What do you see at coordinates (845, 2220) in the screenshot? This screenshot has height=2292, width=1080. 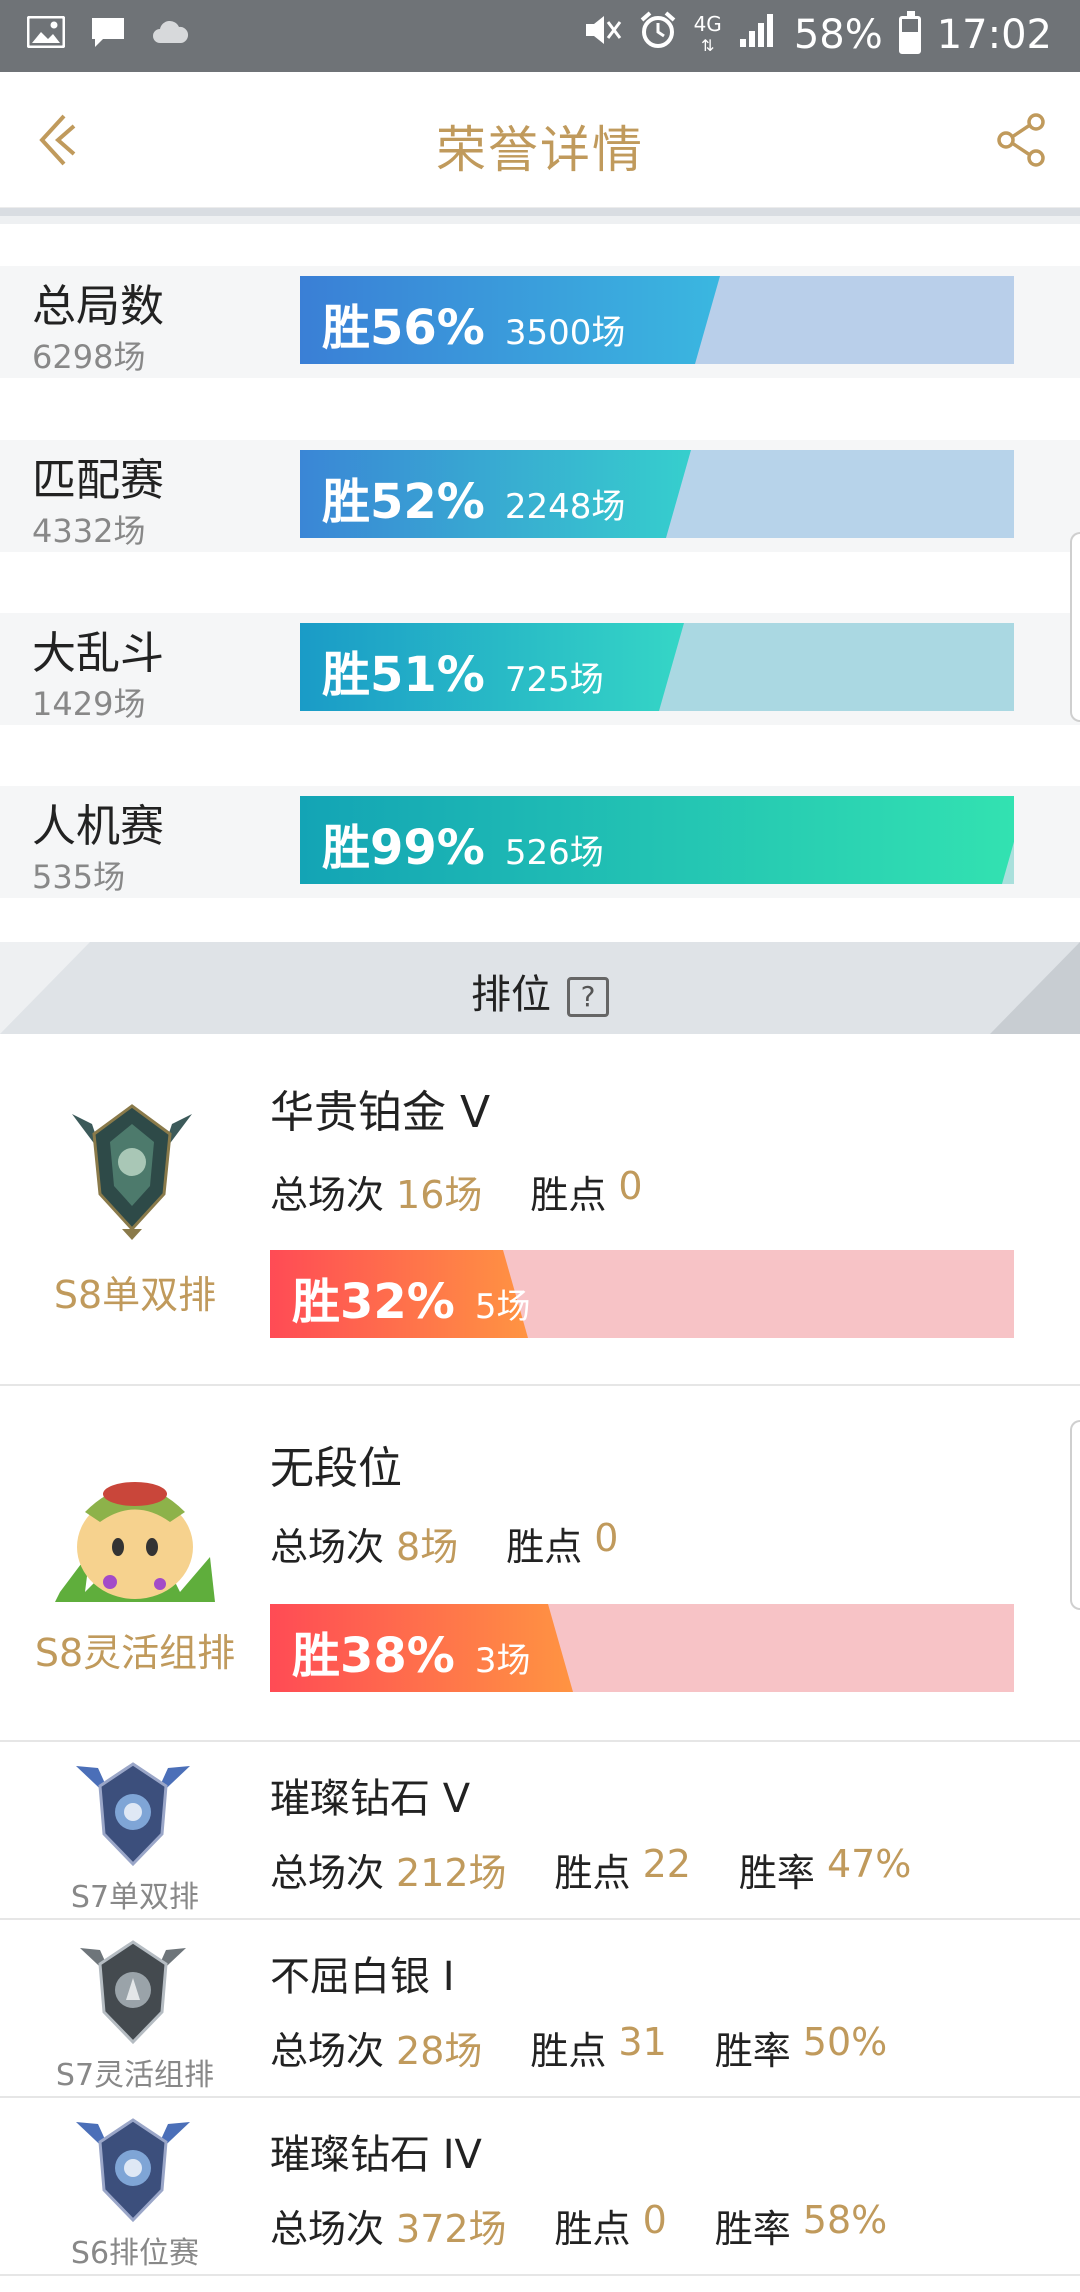 I see `rate-value: 58%` at bounding box center [845, 2220].